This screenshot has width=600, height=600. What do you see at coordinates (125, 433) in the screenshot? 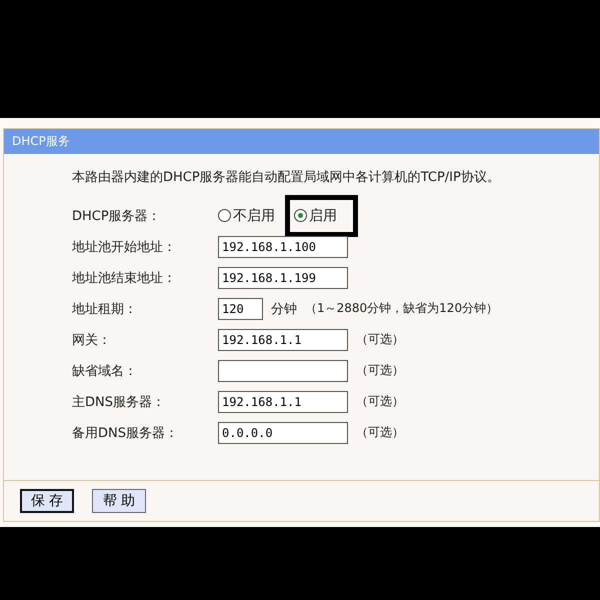
I see `field-label: 备用DNS服务器：` at bounding box center [125, 433].